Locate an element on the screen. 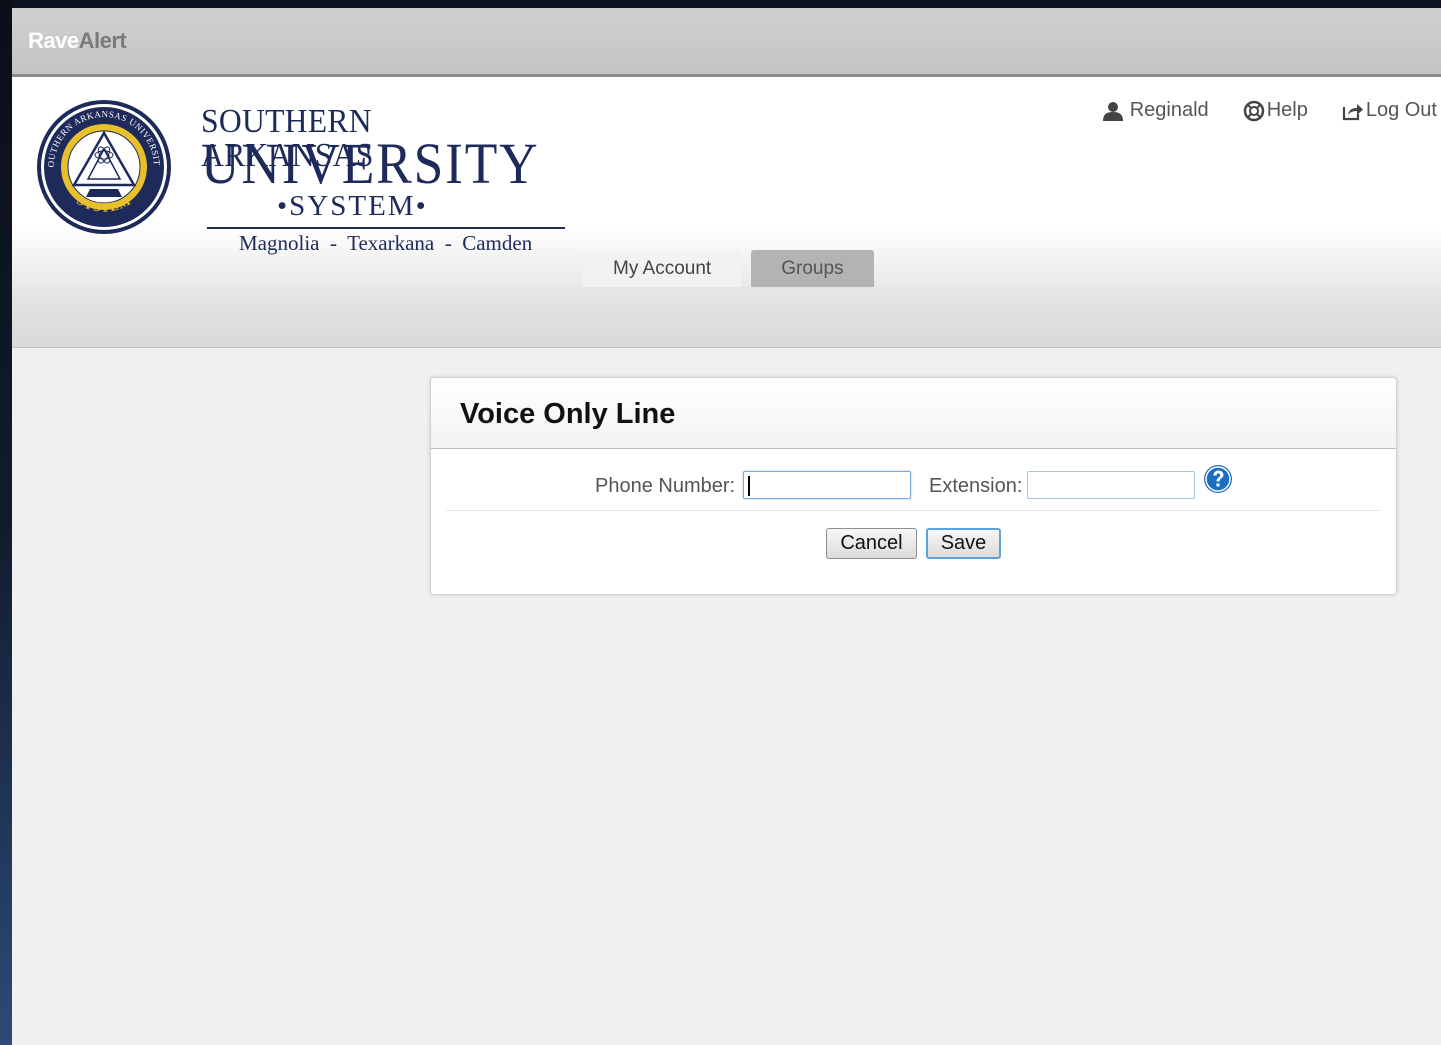  logo-rule is located at coordinates (386, 228).